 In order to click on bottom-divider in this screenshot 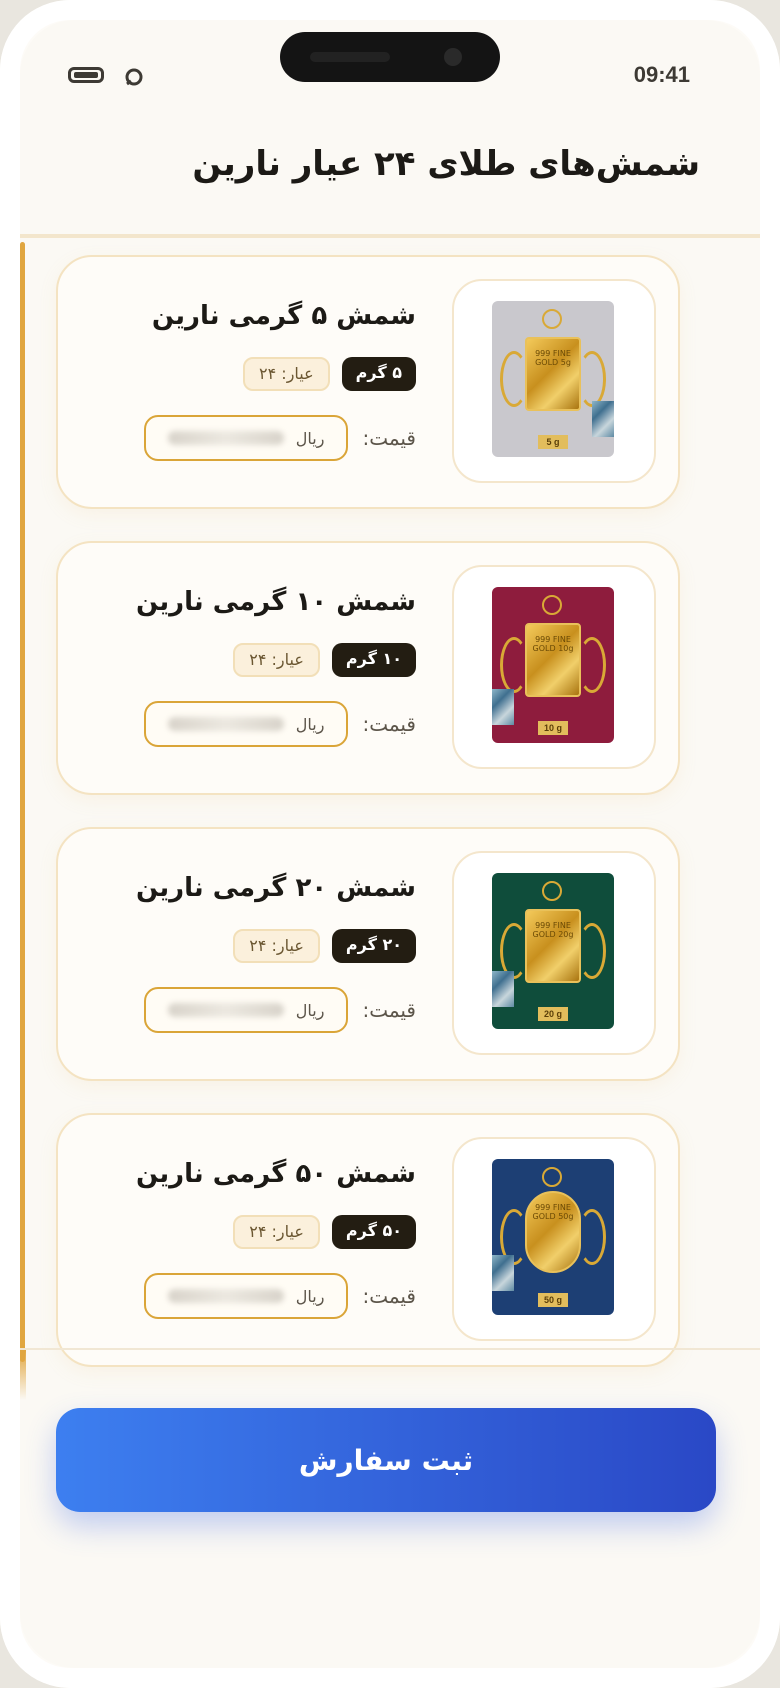, I will do `click(390, 1349)`.